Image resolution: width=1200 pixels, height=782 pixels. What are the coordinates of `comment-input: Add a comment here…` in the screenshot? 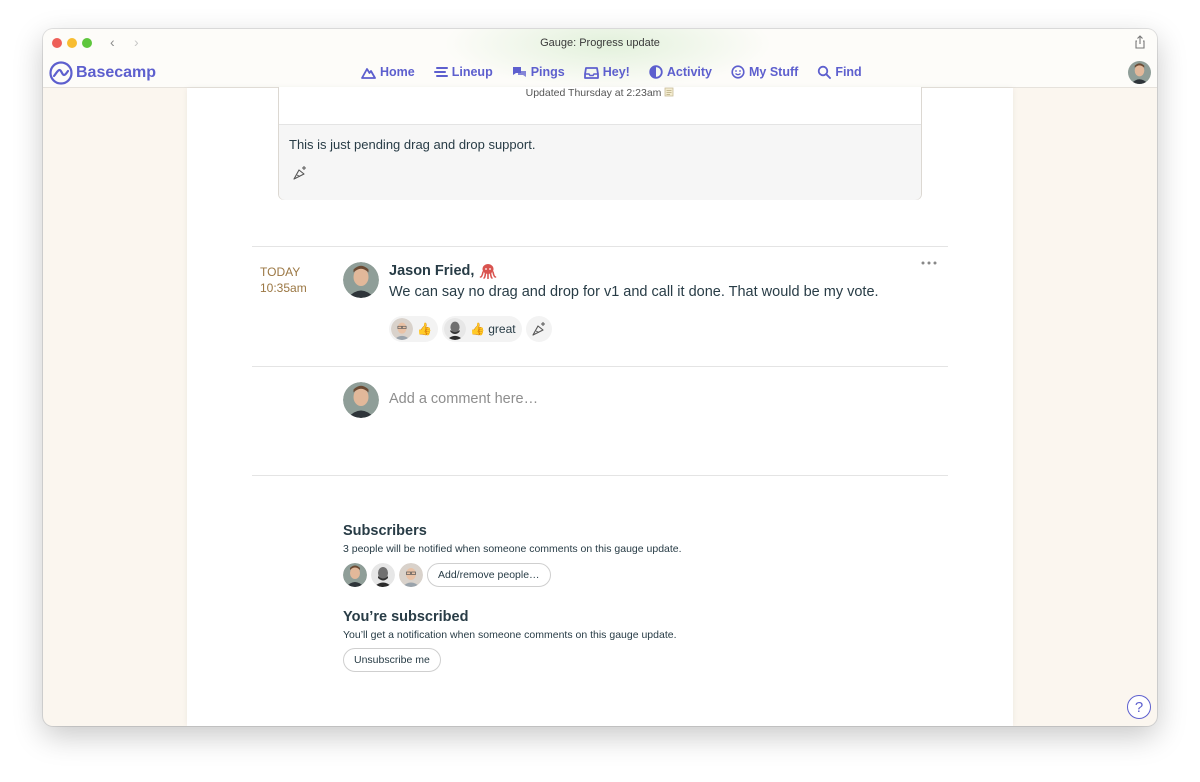 It's located at (463, 399).